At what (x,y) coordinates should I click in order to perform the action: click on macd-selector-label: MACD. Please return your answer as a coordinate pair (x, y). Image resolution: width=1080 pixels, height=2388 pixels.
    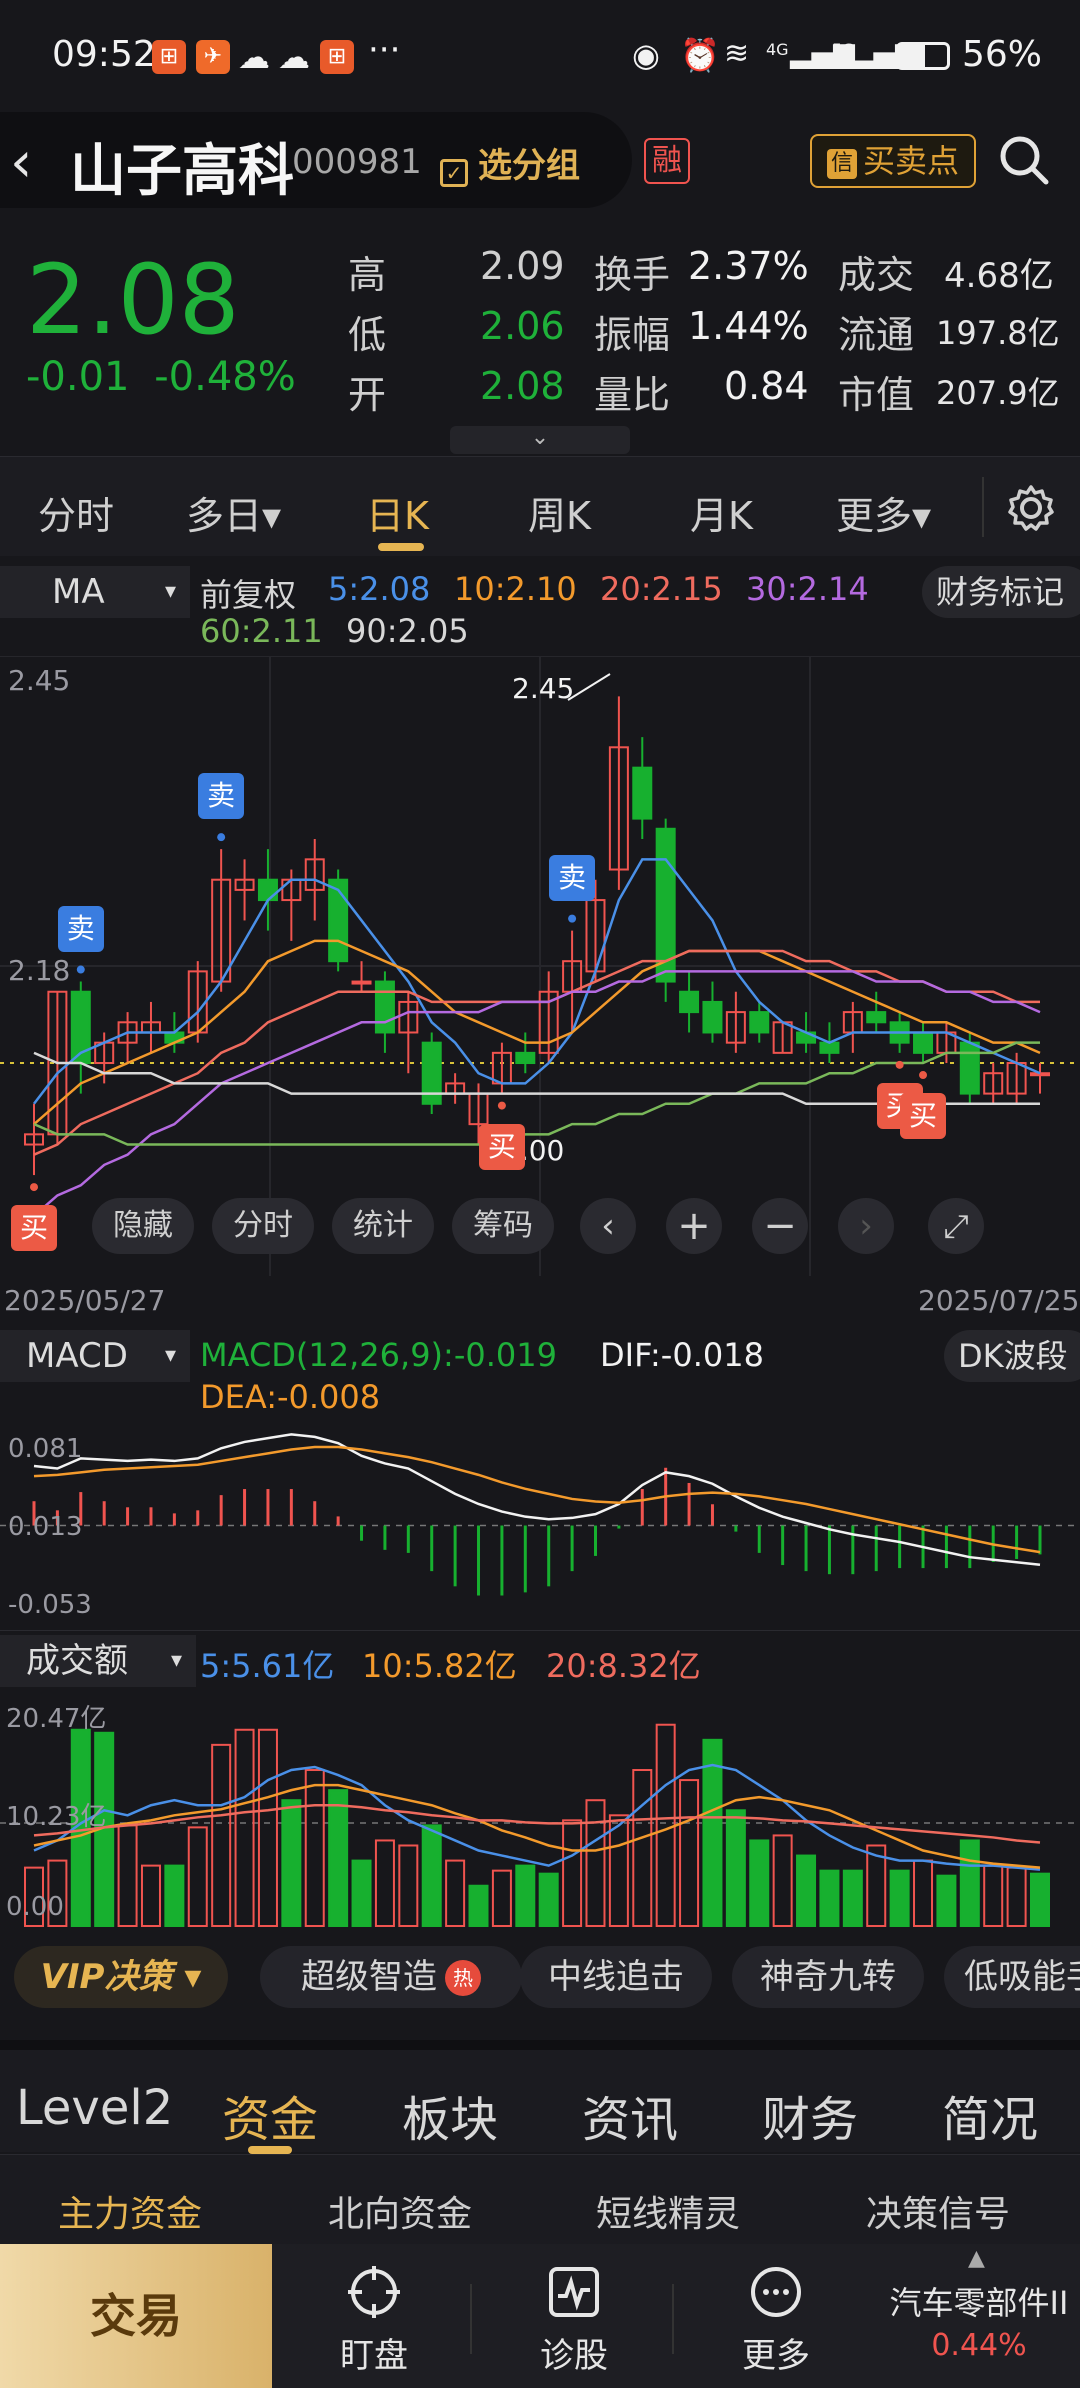
    Looking at the image, I should click on (77, 1356).